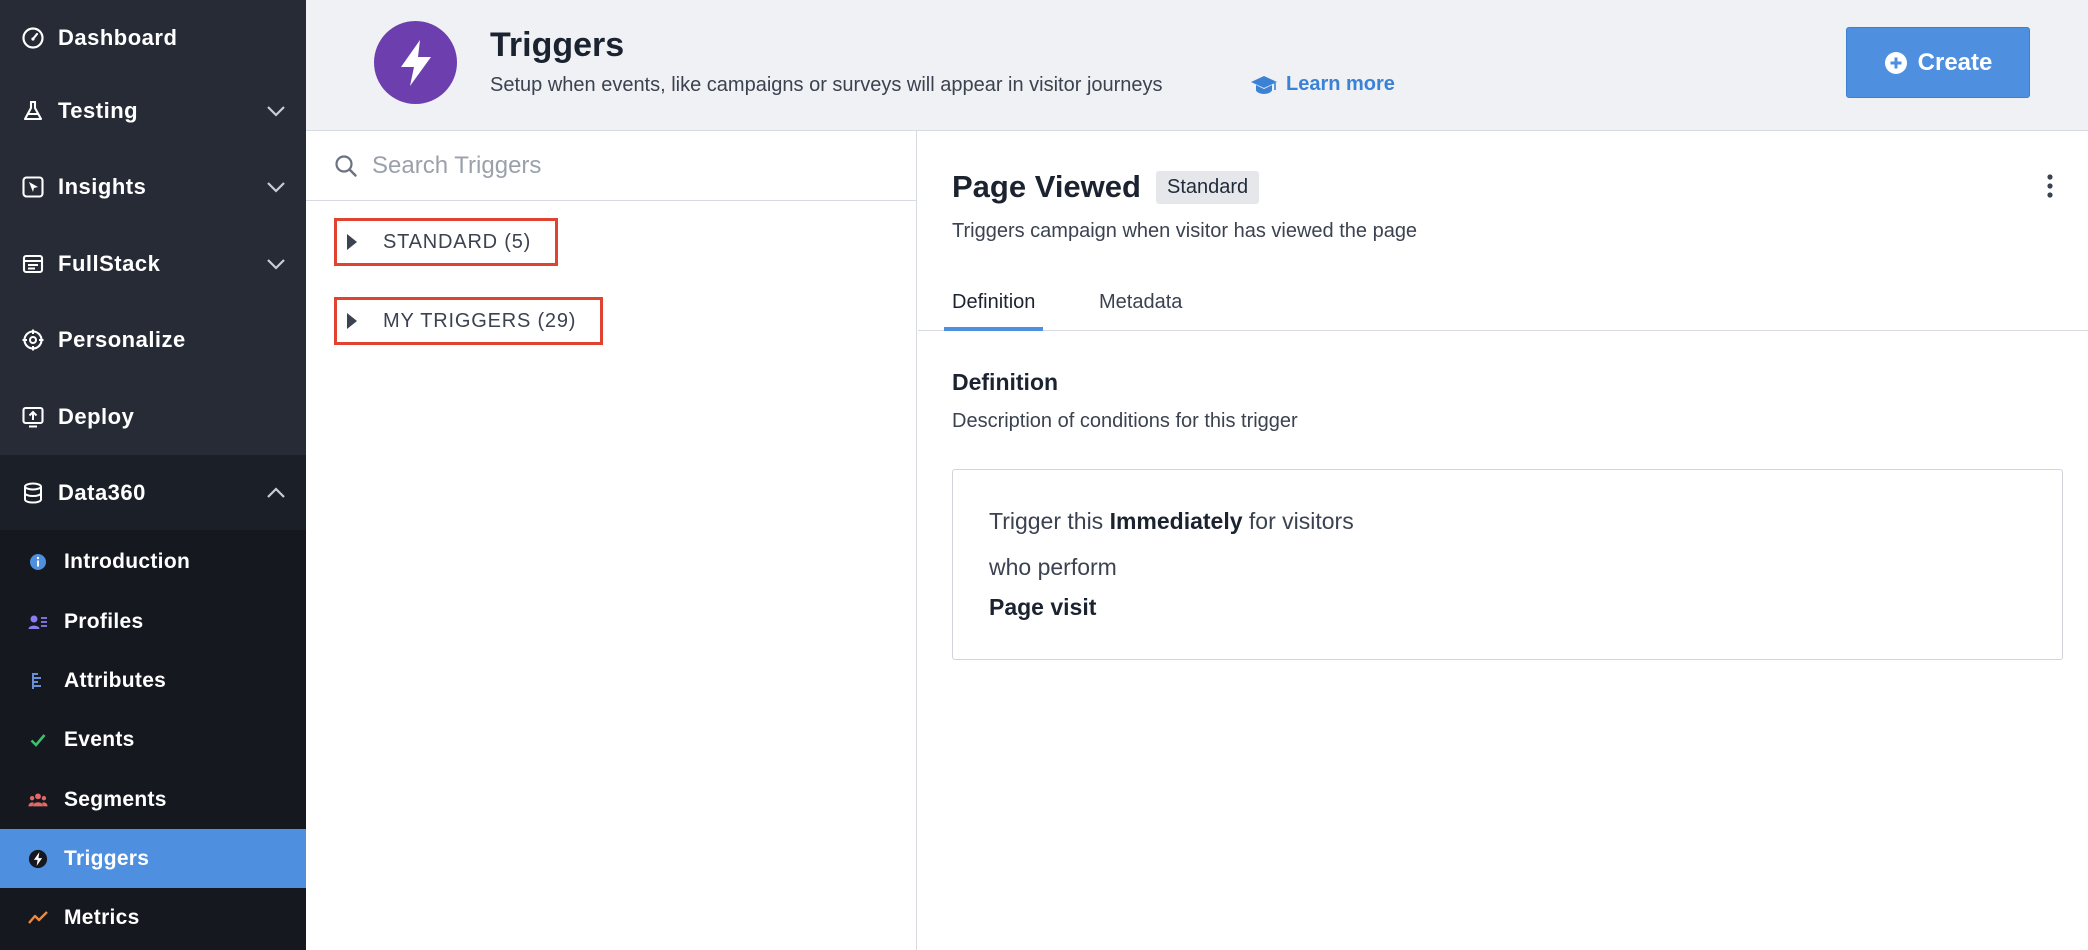 This screenshot has height=950, width=2088. I want to click on nav-item-label: Data360, so click(102, 492).